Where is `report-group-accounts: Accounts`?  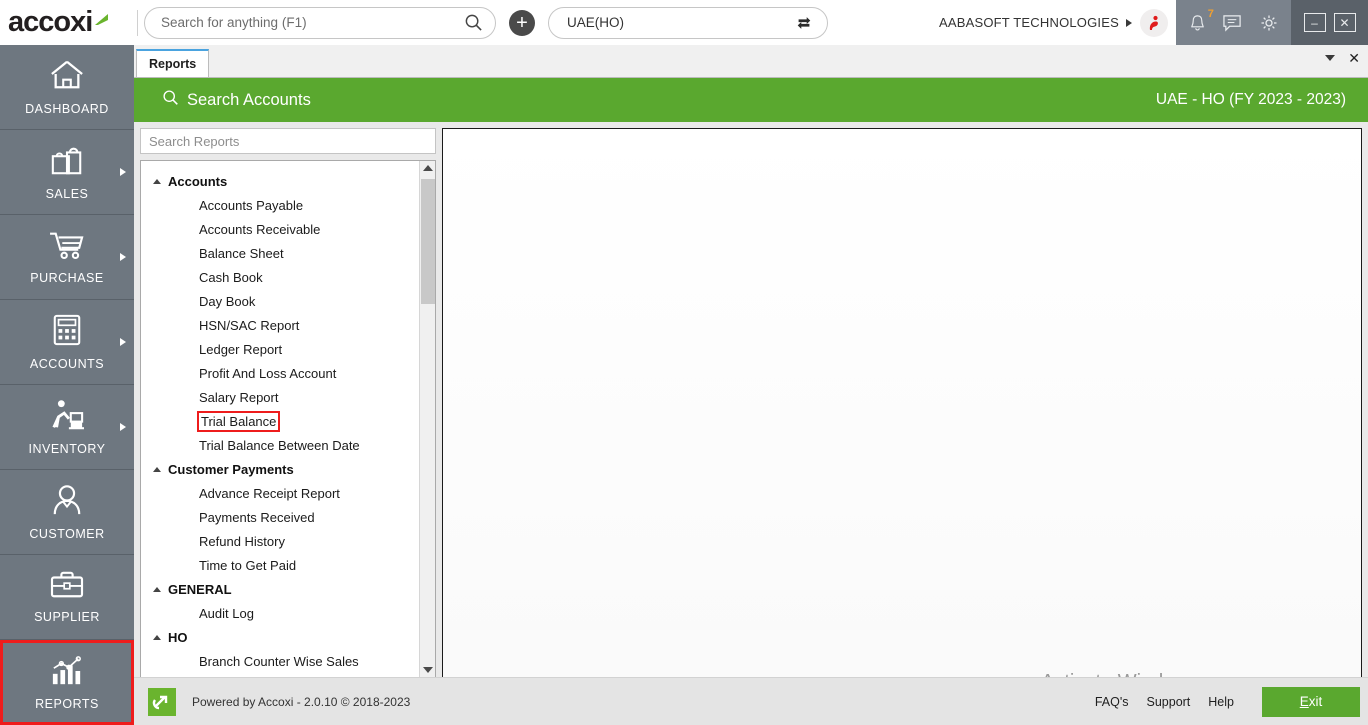
report-group-accounts: Accounts is located at coordinates (280, 181).